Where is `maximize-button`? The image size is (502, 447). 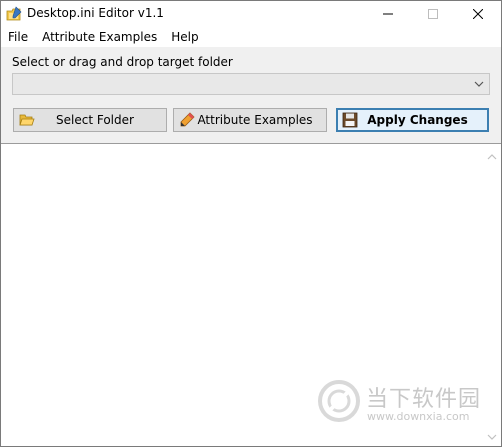 maximize-button is located at coordinates (433, 14).